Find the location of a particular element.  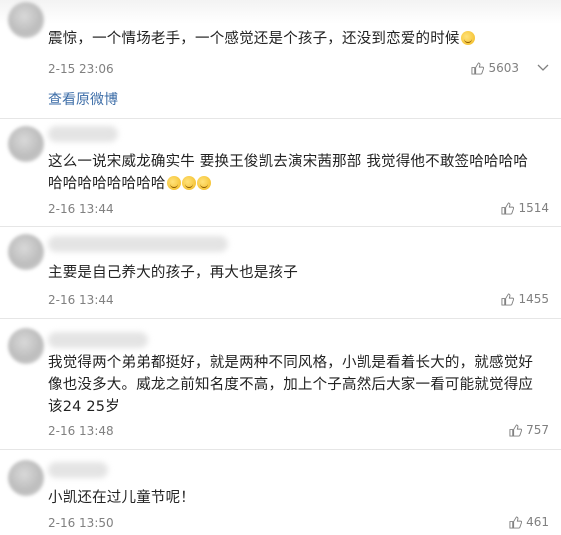

like-count: 5603 is located at coordinates (503, 68).